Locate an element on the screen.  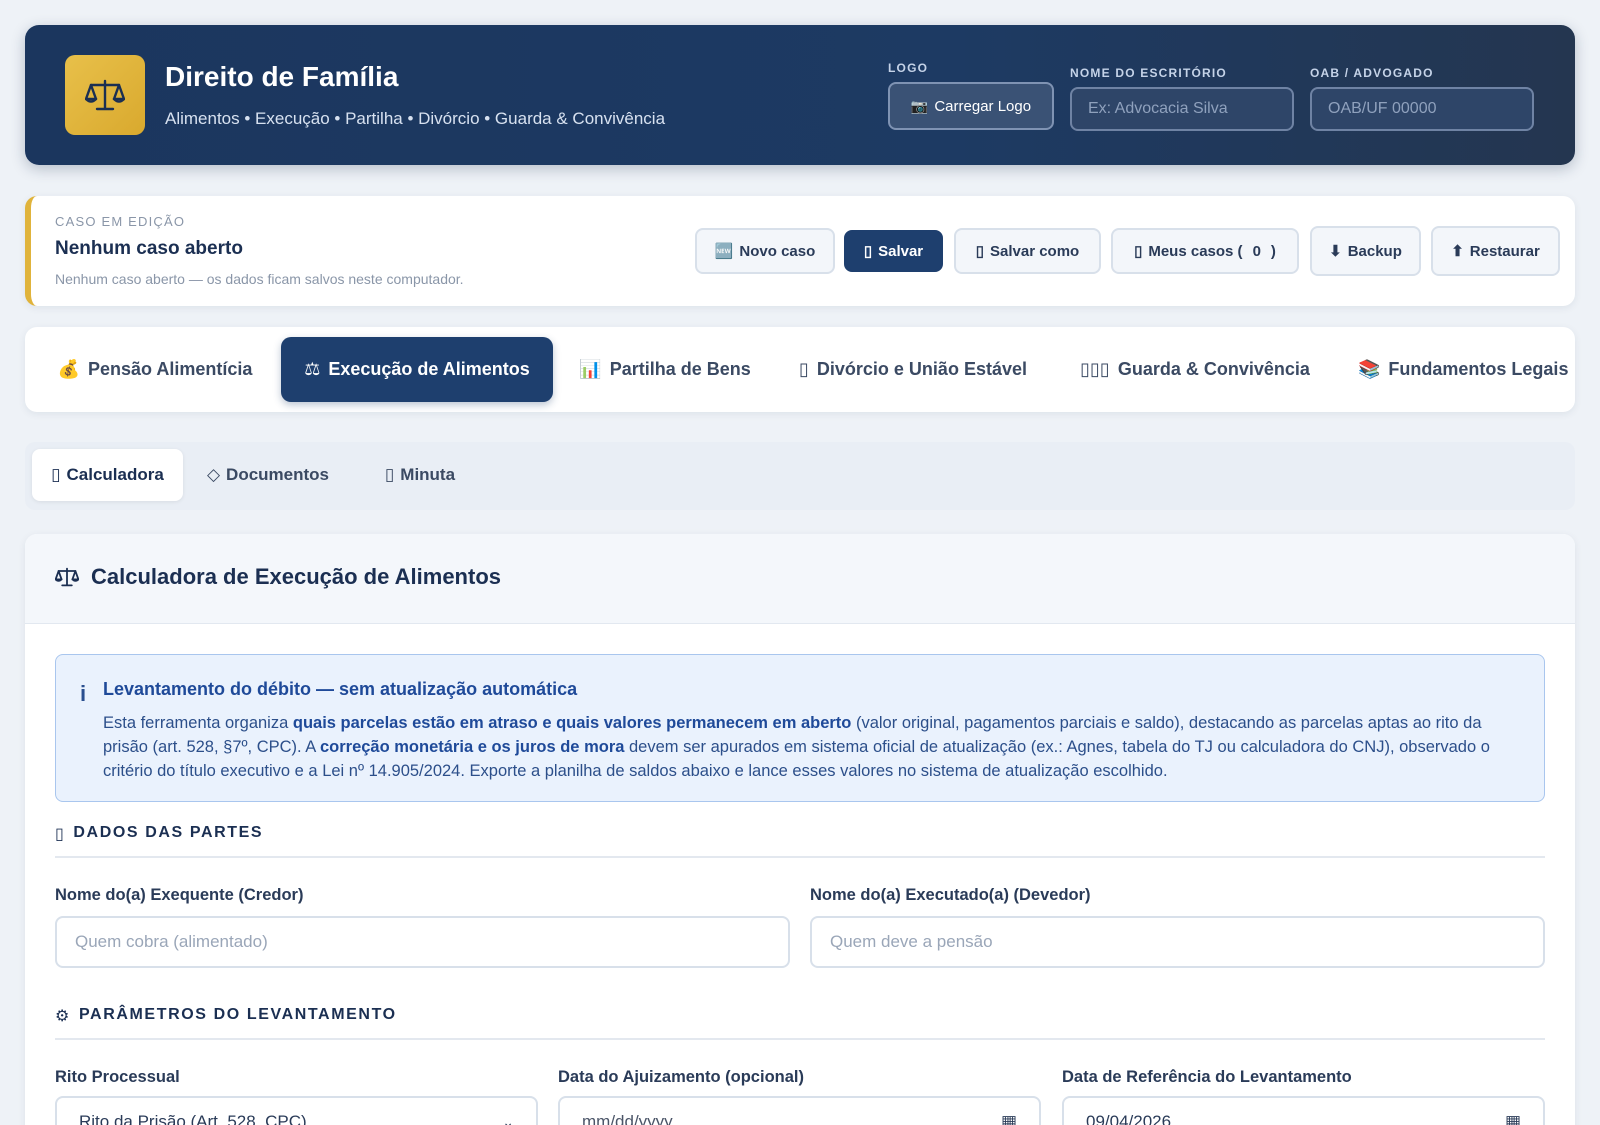
camera-icon: 📷 is located at coordinates (919, 105).